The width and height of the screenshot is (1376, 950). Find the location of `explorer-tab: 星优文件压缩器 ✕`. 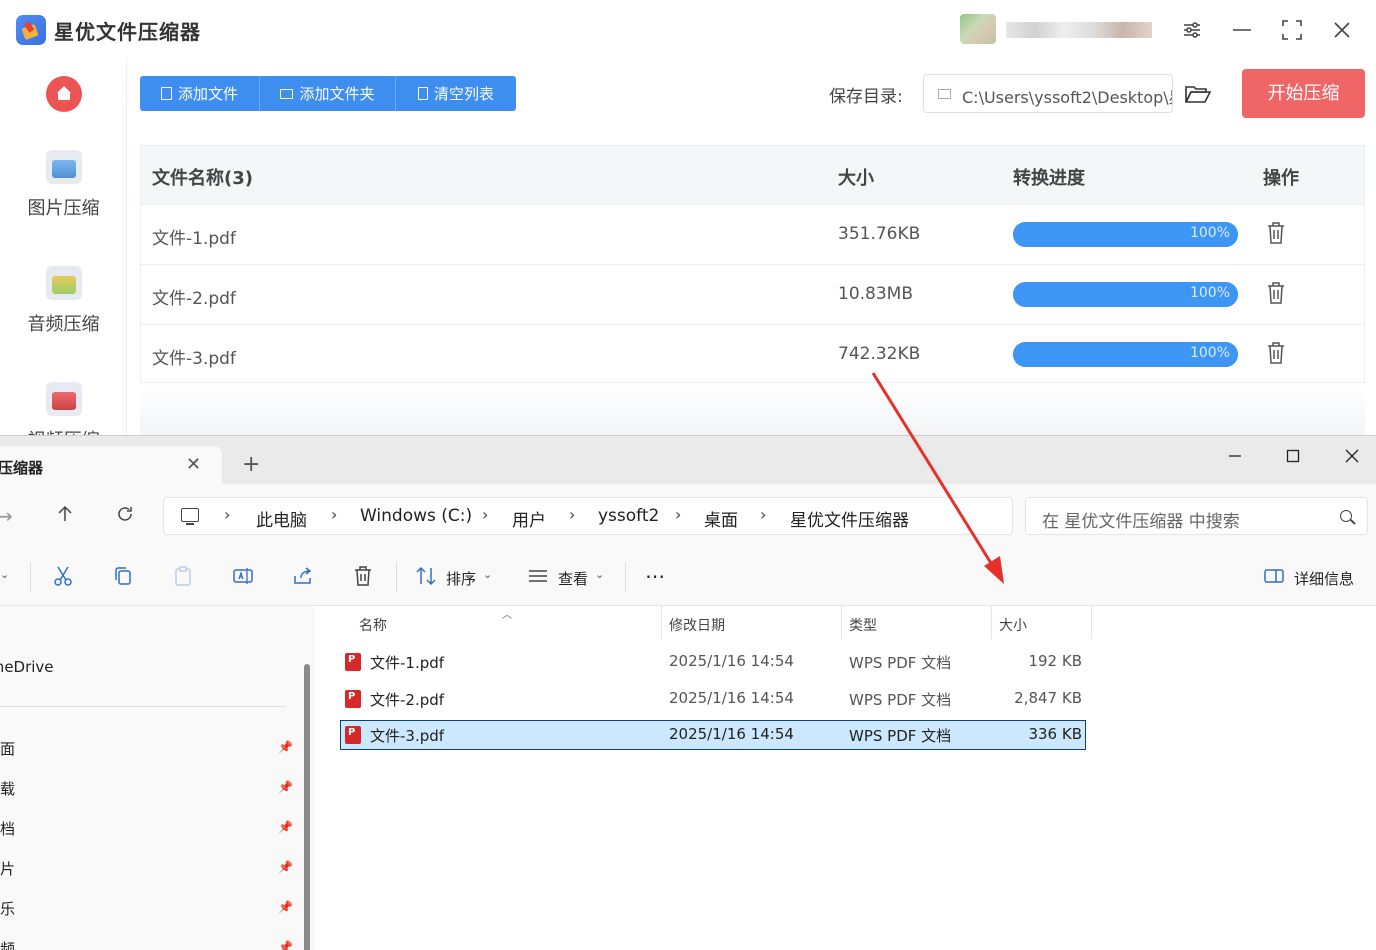

explorer-tab: 星优文件压缩器 ✕ is located at coordinates (111, 465).